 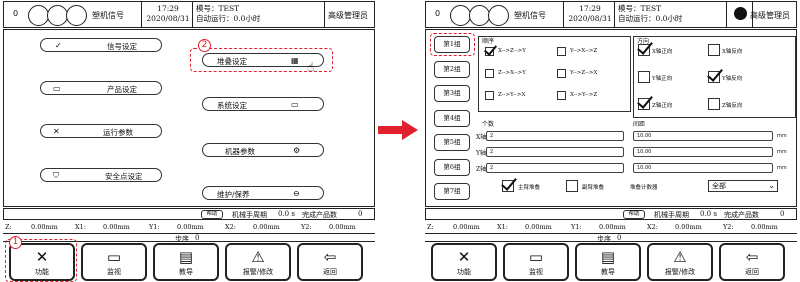 What do you see at coordinates (452, 93) in the screenshot?
I see `group-button-3: 第3组` at bounding box center [452, 93].